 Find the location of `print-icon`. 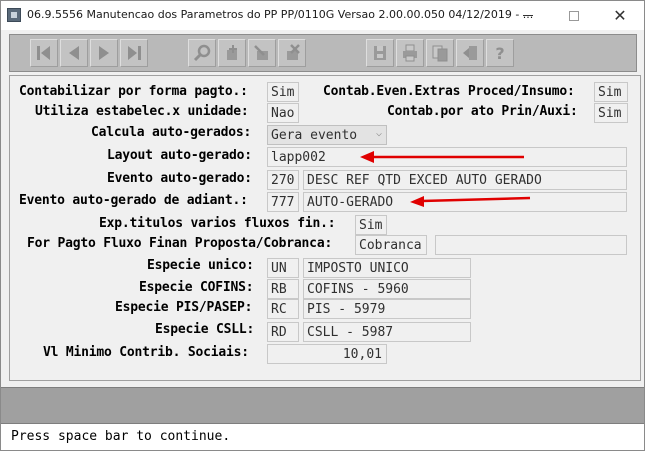

print-icon is located at coordinates (410, 53).